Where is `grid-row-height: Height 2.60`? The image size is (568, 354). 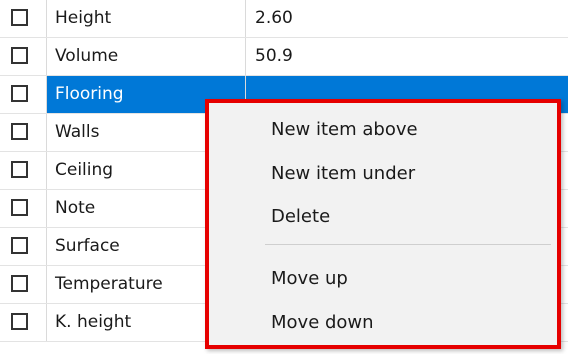 grid-row-height: Height 2.60 is located at coordinates (284, 19).